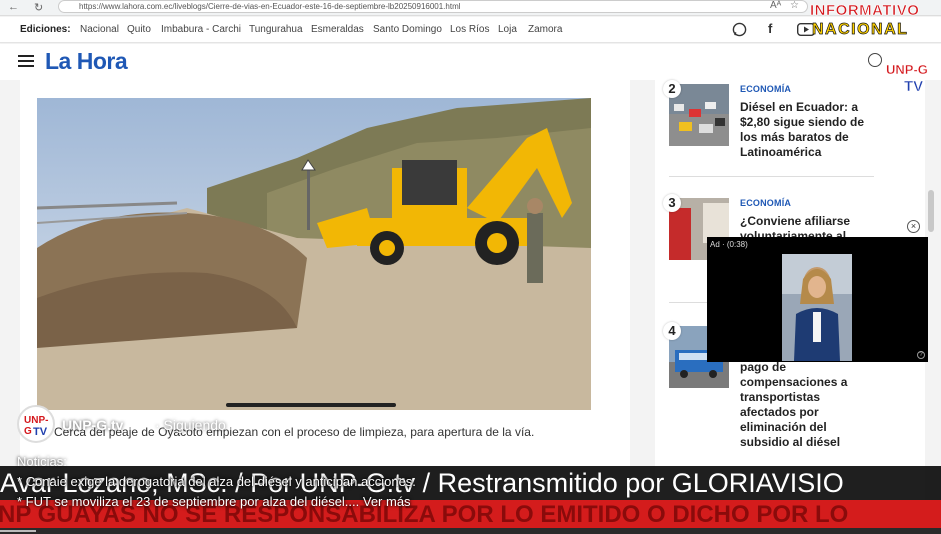  What do you see at coordinates (201, 29) in the screenshot?
I see `edition-link: Imbabura - Carchi` at bounding box center [201, 29].